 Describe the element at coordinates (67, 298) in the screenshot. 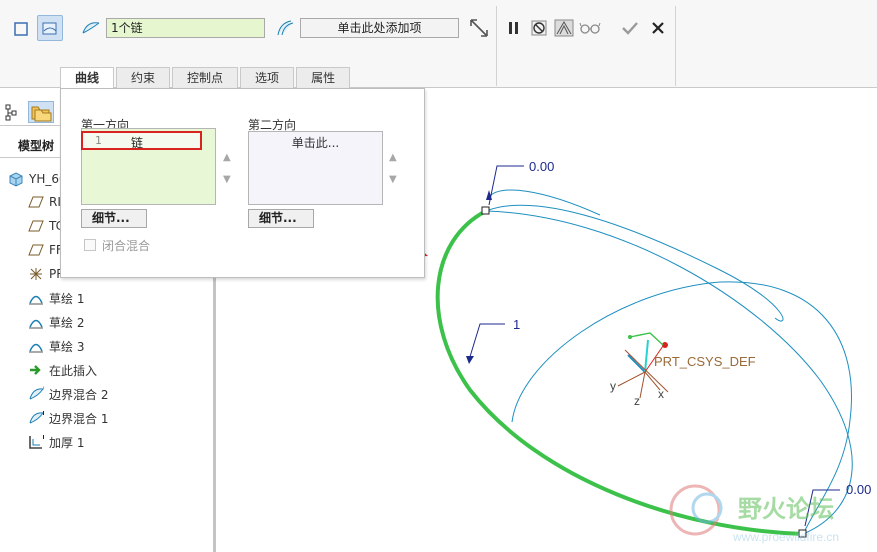

I see `tree-item-label: 草绘 1` at that location.